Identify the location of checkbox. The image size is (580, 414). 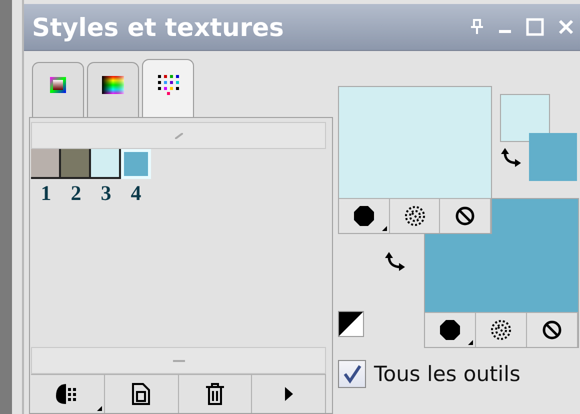
(352, 374).